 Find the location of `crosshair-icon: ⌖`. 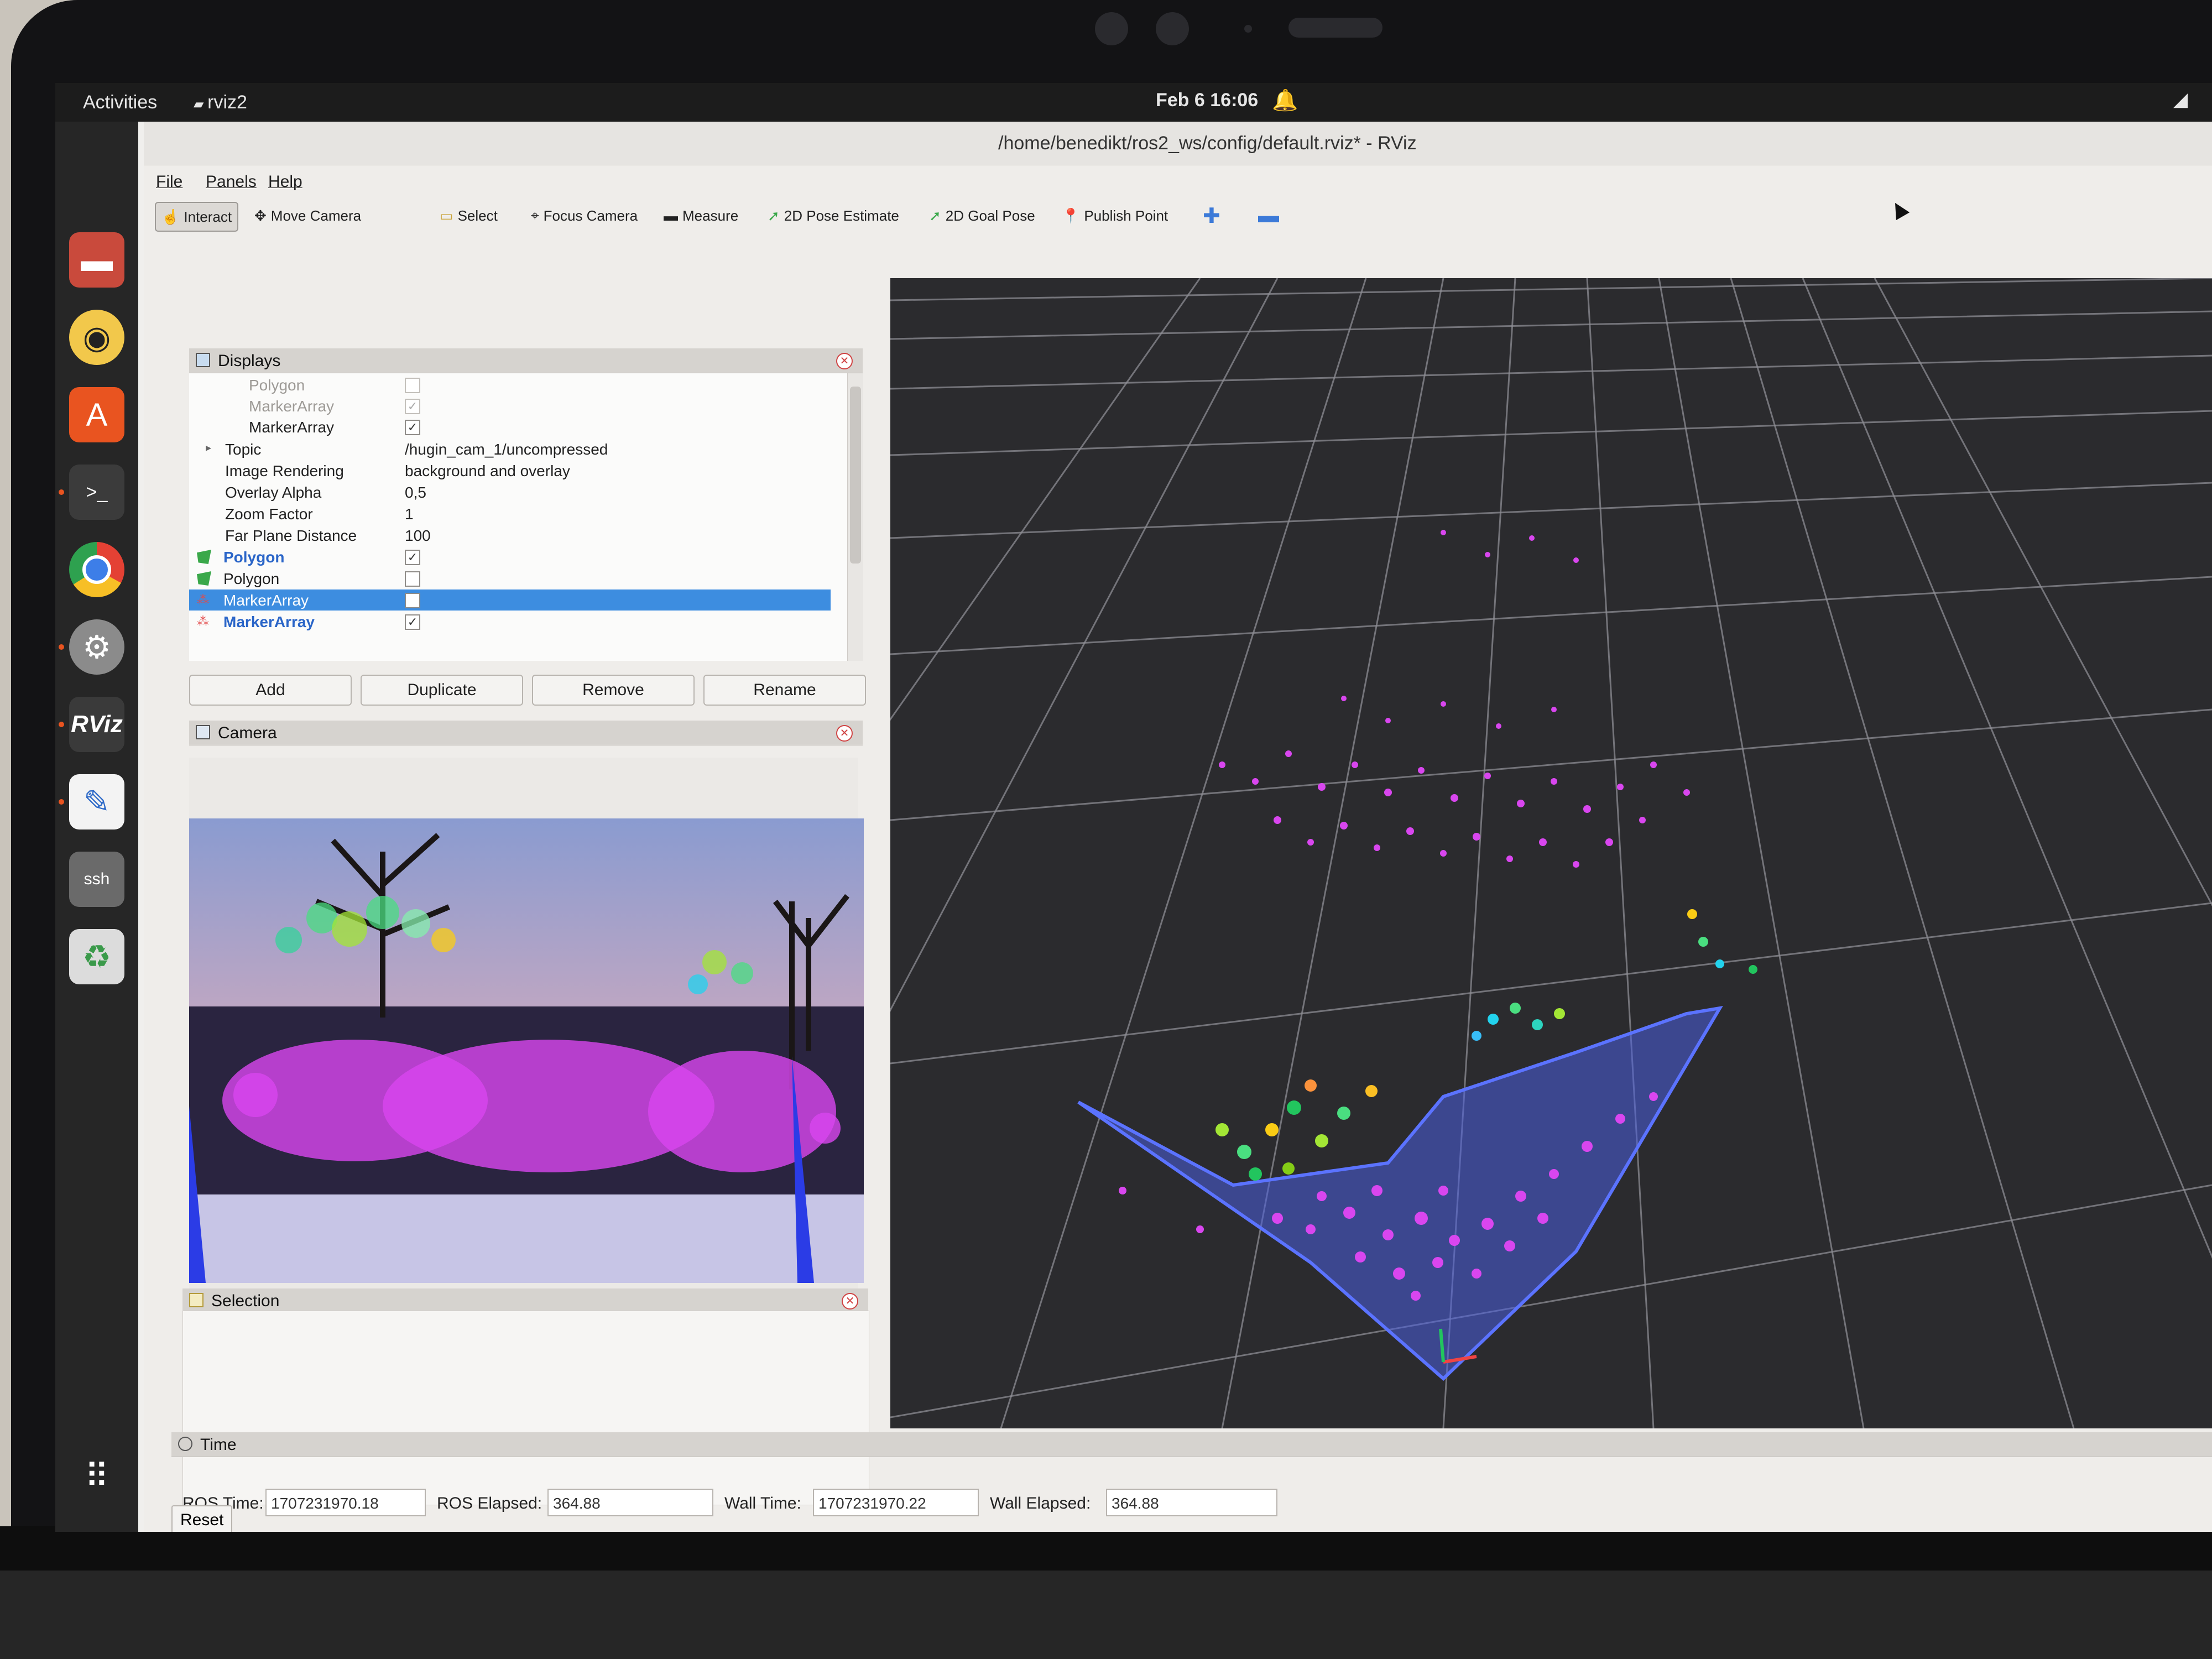

crosshair-icon: ⌖ is located at coordinates (535, 215).